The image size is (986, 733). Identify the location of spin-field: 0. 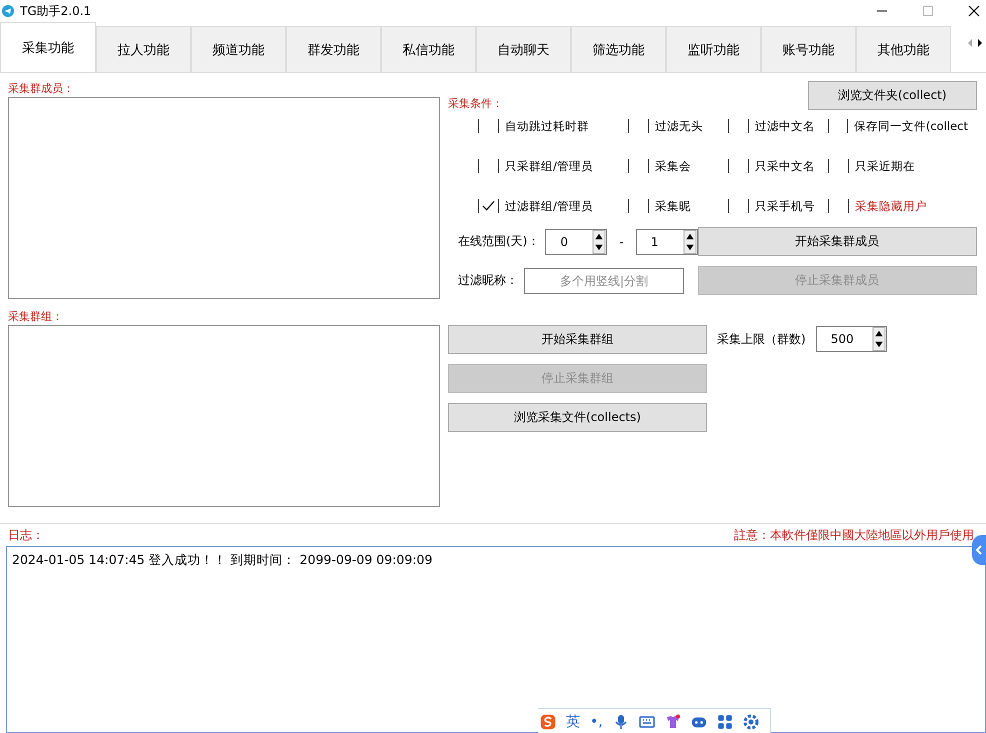
(576, 241).